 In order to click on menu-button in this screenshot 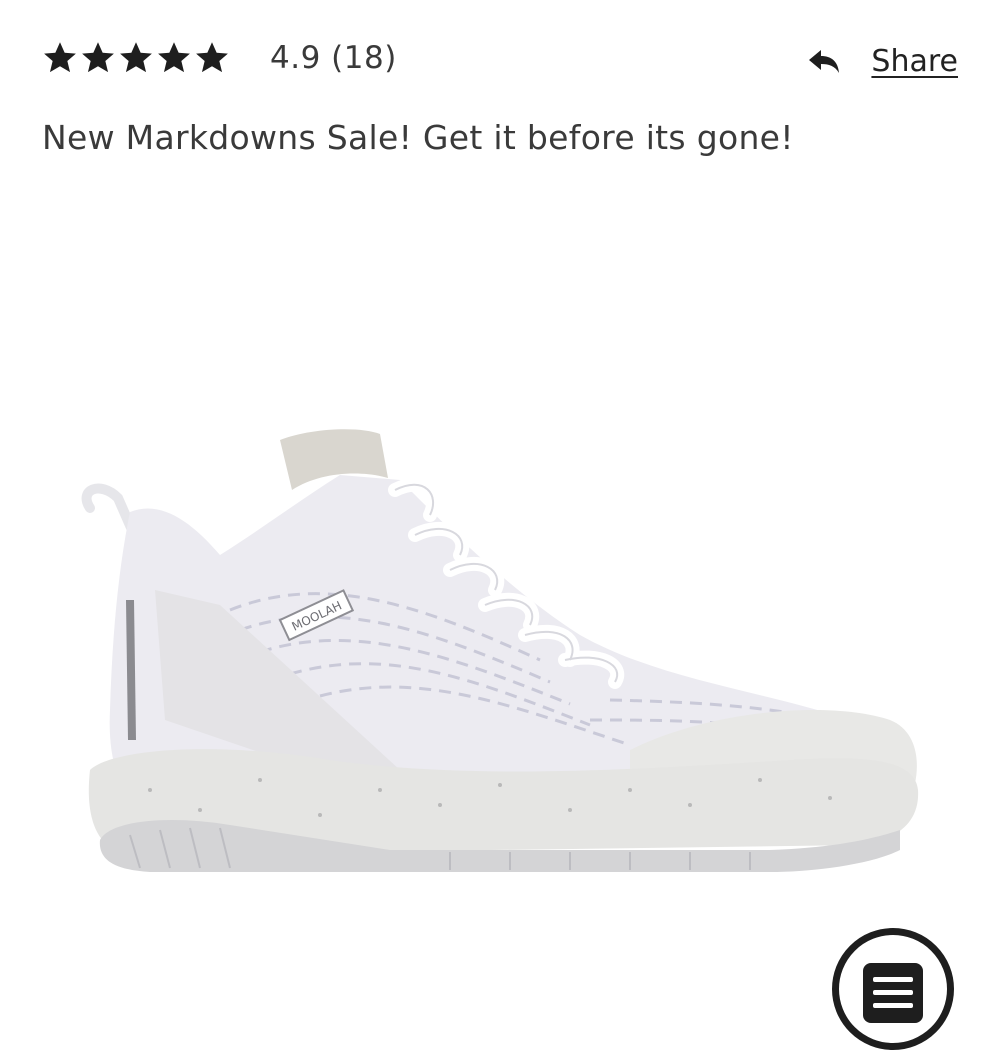, I will do `click(893, 989)`.